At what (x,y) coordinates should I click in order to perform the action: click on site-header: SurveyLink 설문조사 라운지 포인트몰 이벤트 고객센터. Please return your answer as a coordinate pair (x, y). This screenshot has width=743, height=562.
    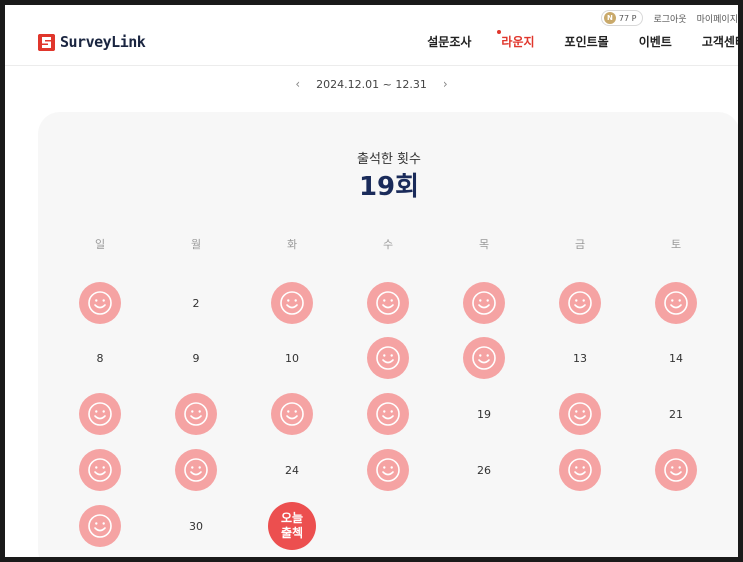
    Looking at the image, I should click on (371, 46).